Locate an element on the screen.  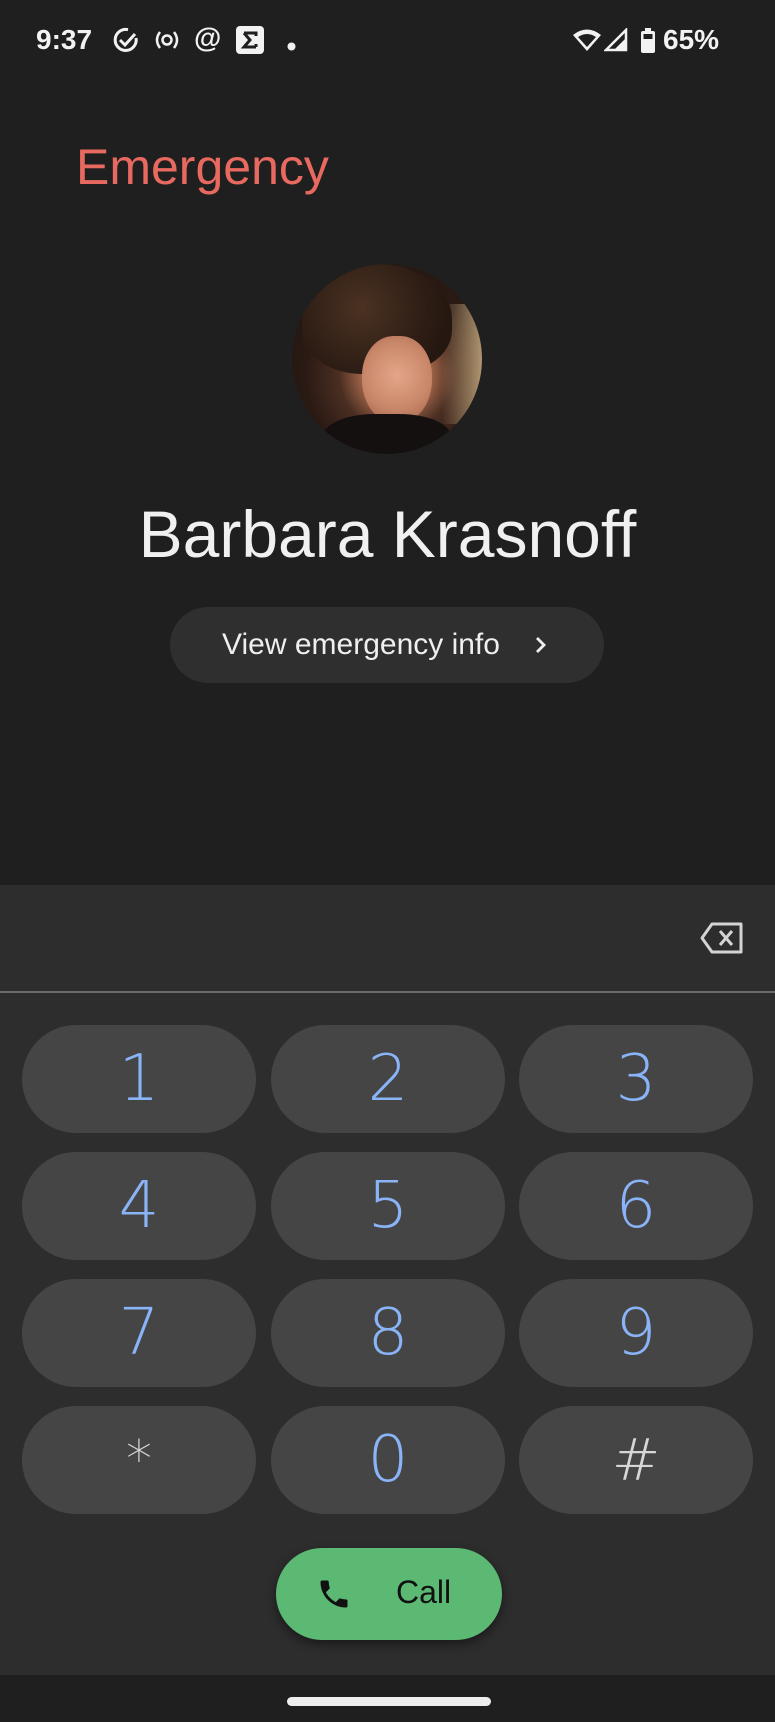
key-label: 5 is located at coordinates (388, 1206).